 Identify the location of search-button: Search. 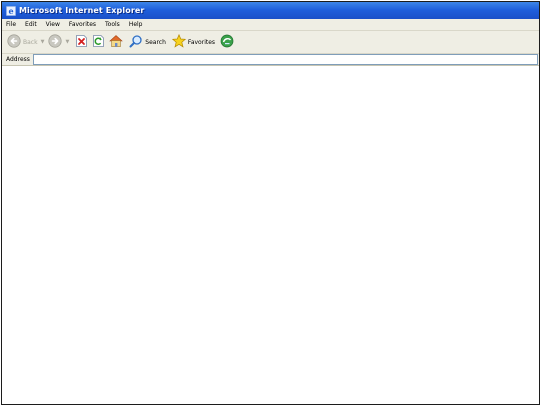
(147, 42).